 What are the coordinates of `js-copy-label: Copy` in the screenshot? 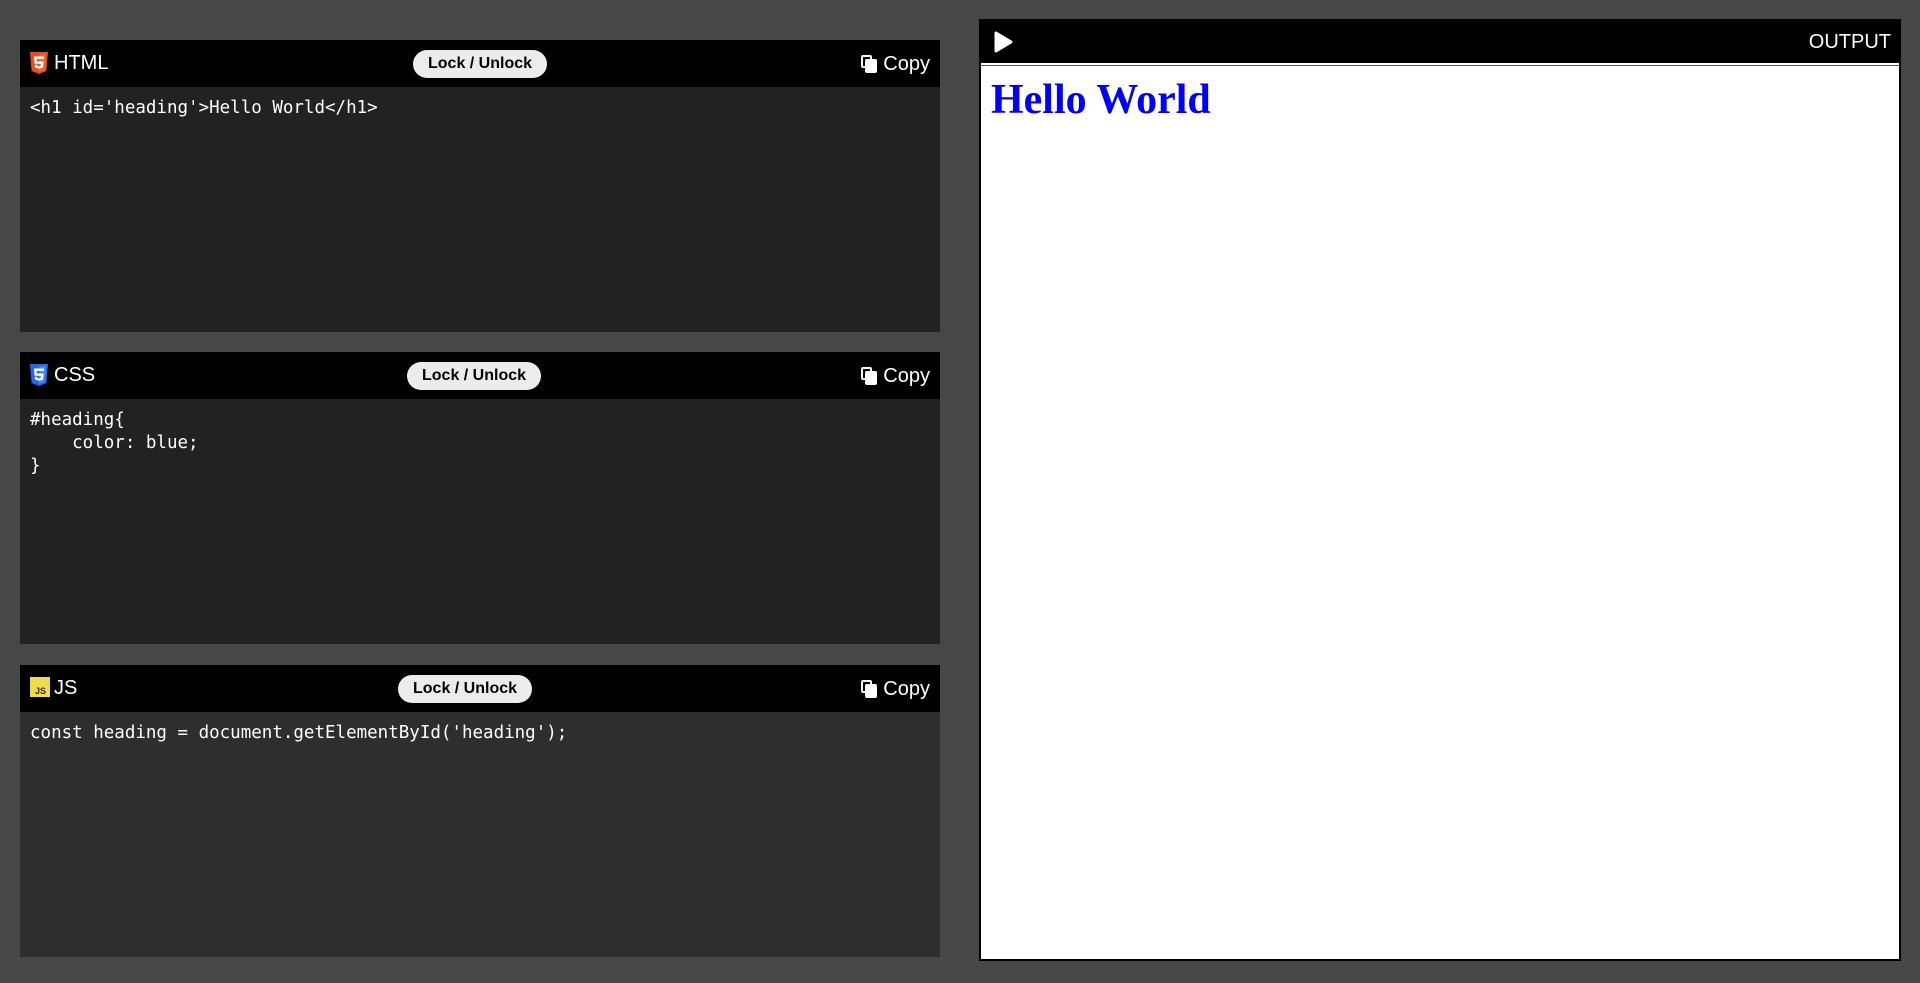 It's located at (906, 688).